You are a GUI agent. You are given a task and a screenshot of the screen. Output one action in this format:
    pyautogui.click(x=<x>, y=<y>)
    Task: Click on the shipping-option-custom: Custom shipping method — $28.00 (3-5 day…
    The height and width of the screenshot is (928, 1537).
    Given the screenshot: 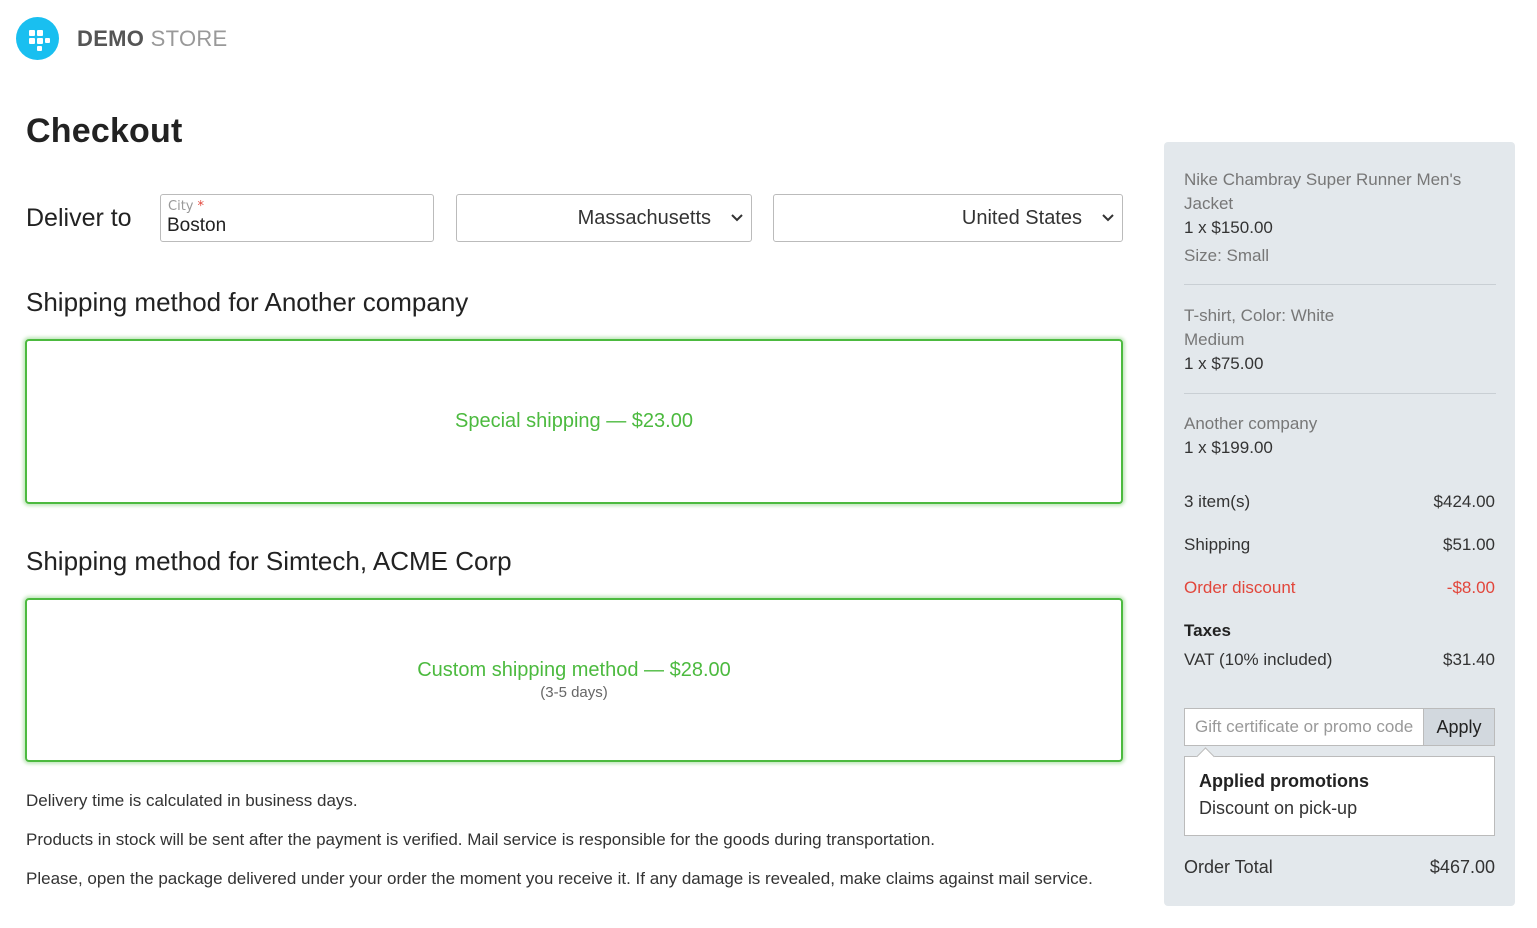 What is the action you would take?
    pyautogui.click(x=574, y=680)
    